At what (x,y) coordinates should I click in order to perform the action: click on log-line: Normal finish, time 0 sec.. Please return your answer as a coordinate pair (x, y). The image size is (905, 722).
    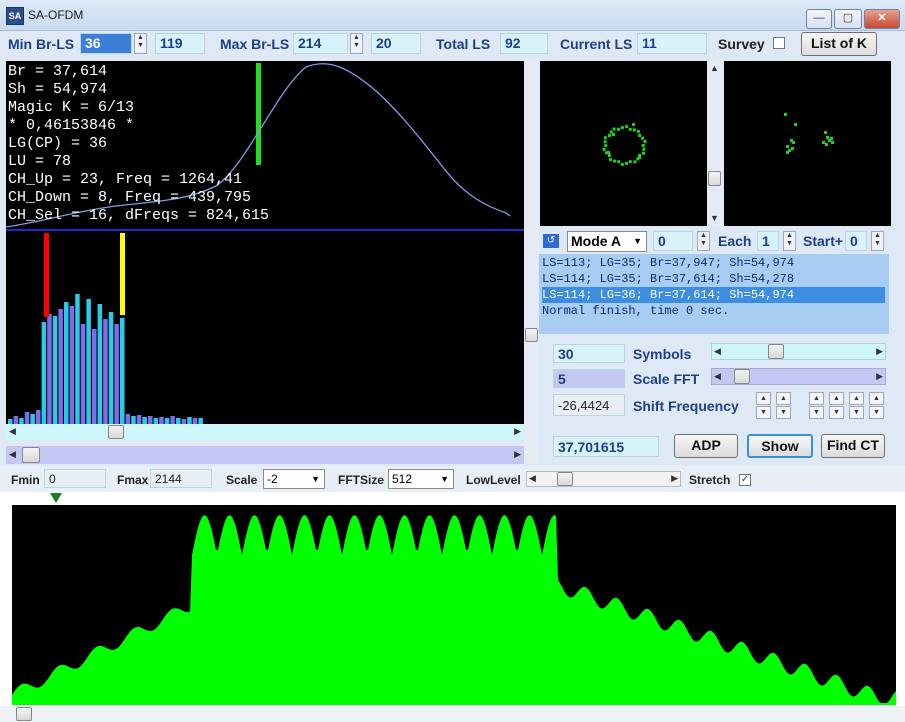
    Looking at the image, I should click on (635, 311).